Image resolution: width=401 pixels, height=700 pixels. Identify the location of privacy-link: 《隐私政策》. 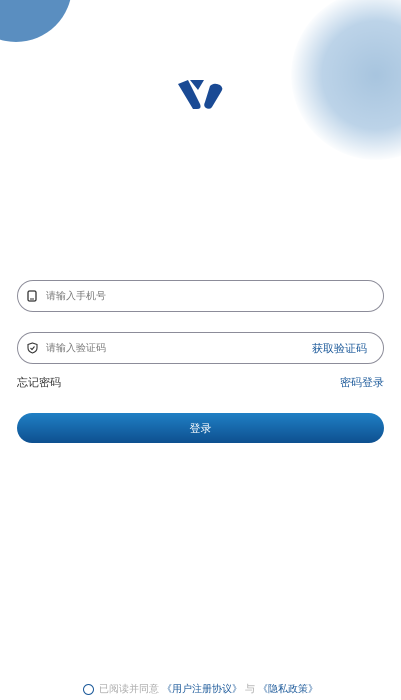
(288, 689).